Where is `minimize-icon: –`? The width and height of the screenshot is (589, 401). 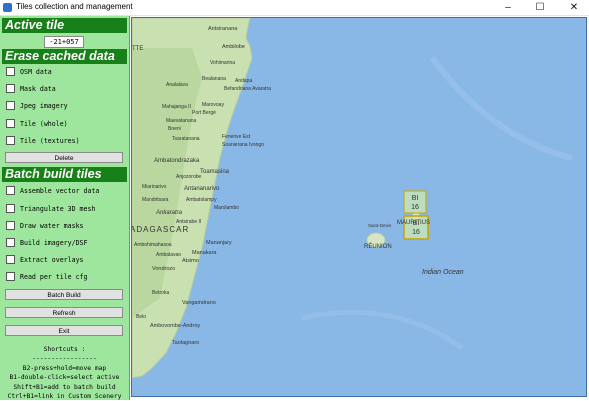 minimize-icon: – is located at coordinates (508, 7).